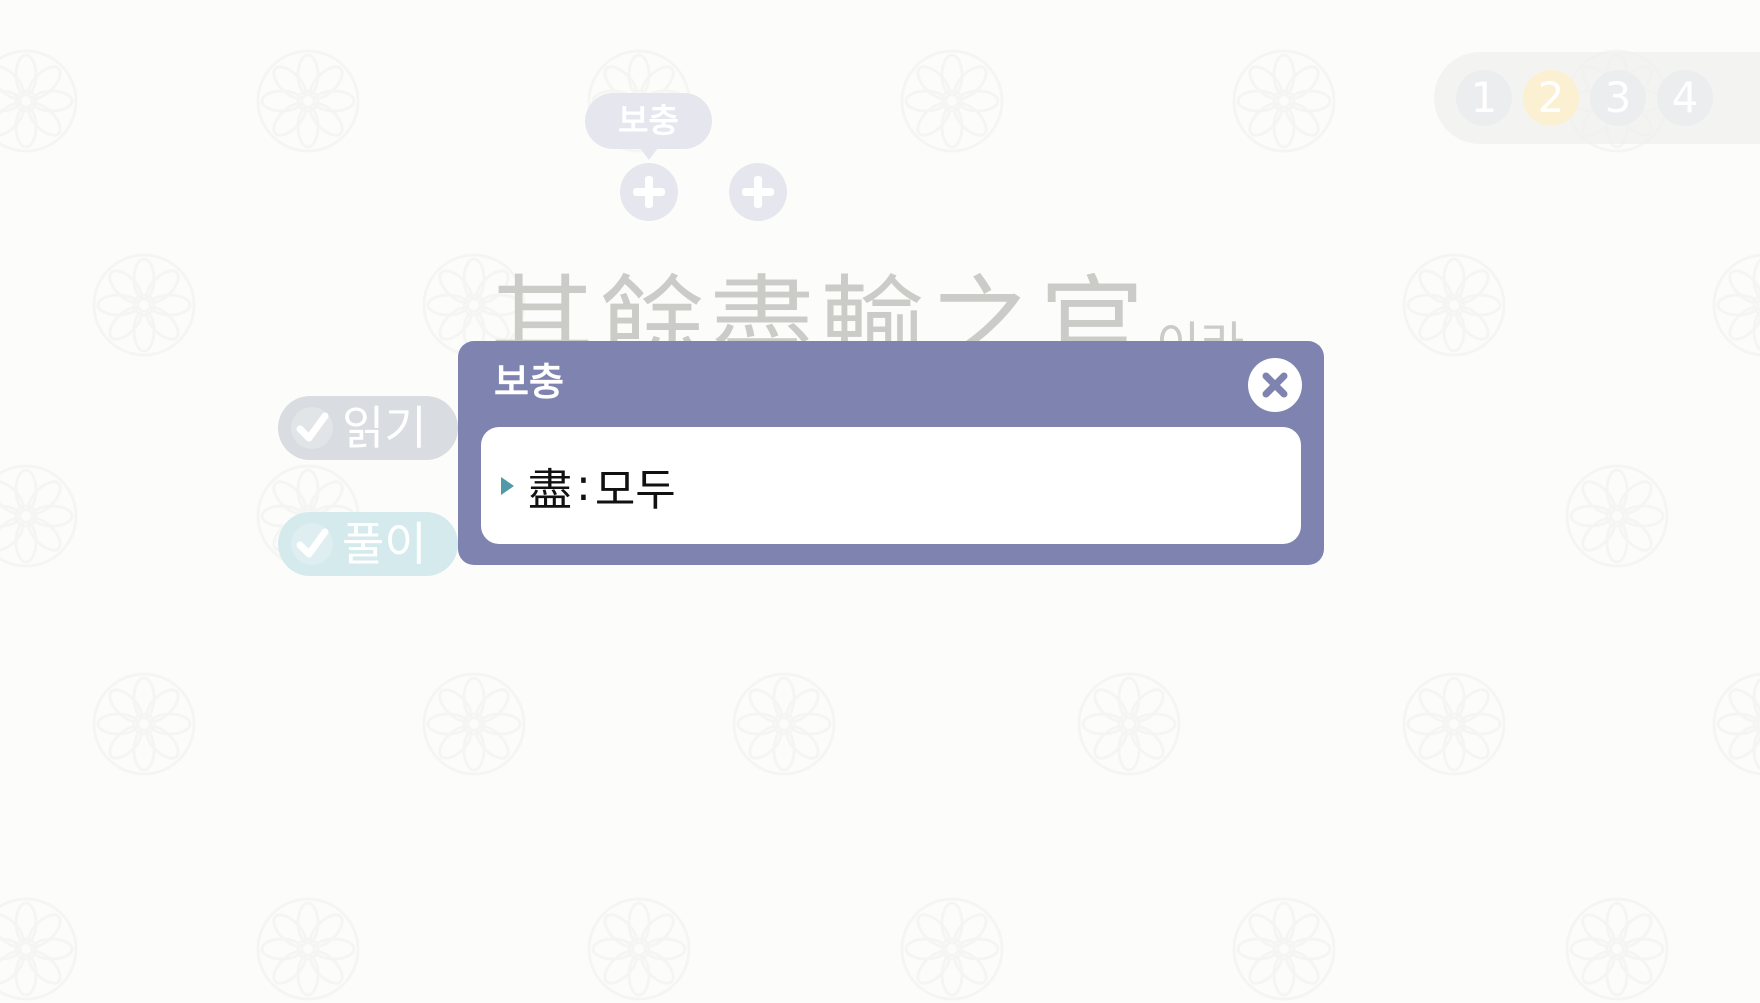 The height and width of the screenshot is (1003, 1760). I want to click on close-button, so click(1275, 385).